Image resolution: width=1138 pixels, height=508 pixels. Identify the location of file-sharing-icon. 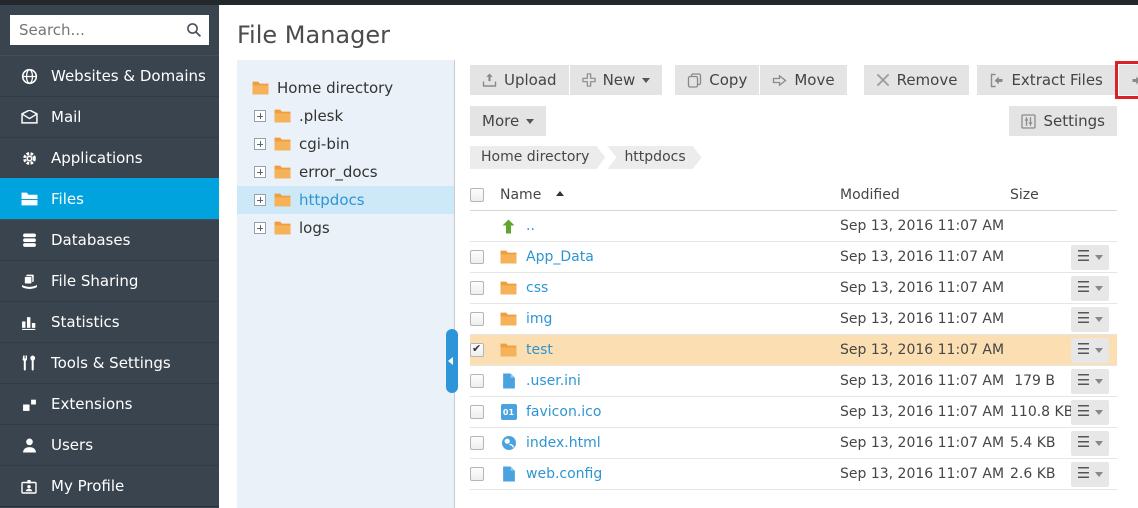
(29, 281).